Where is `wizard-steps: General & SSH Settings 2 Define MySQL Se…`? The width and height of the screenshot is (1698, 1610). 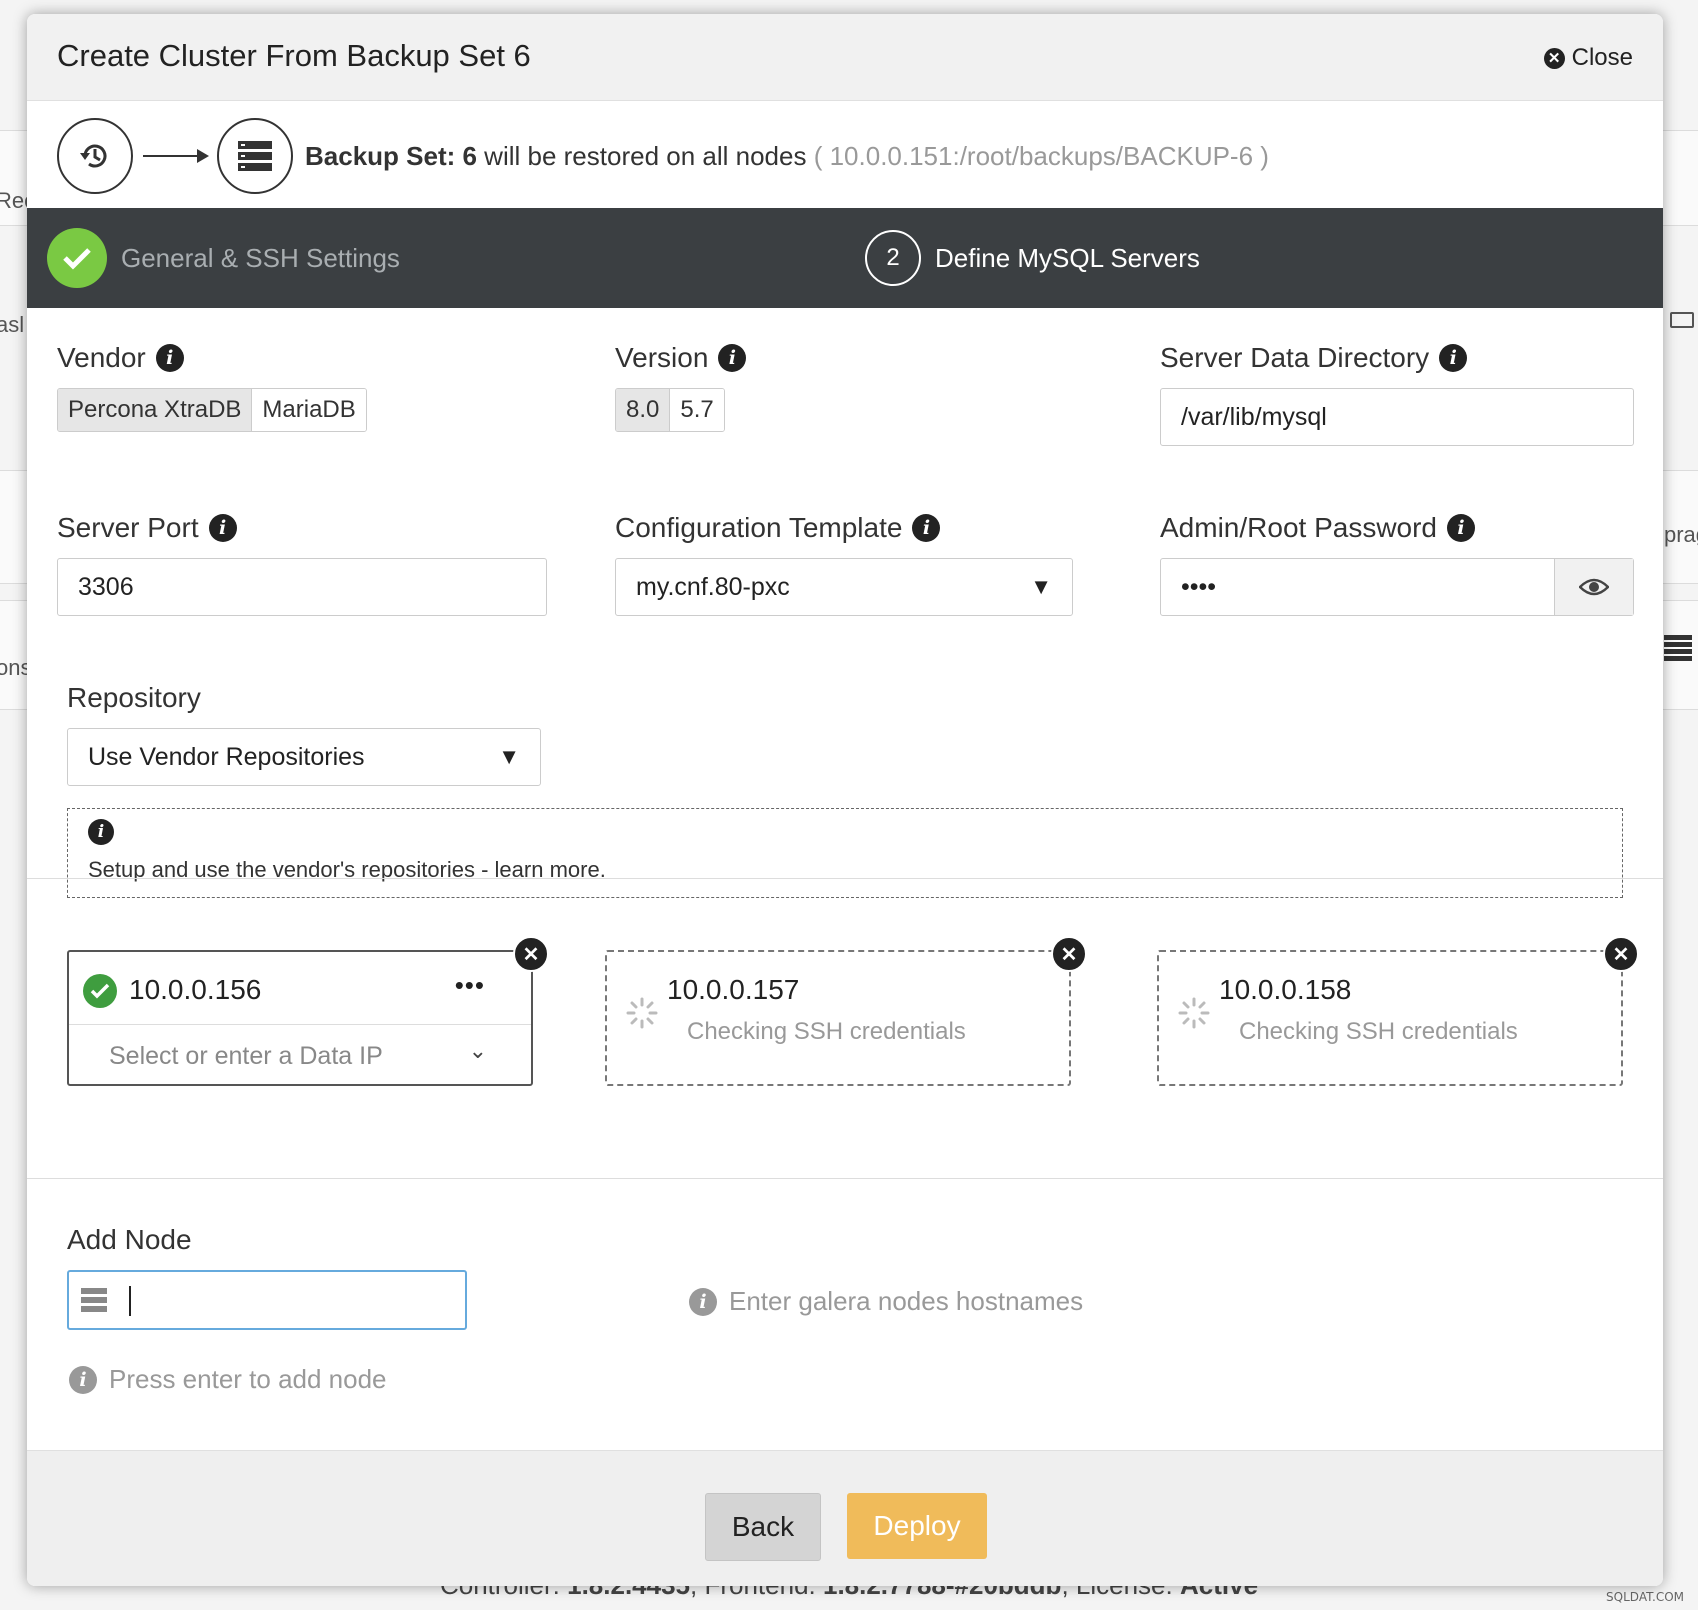 wizard-steps: General & SSH Settings 2 Define MySQL Se… is located at coordinates (845, 258).